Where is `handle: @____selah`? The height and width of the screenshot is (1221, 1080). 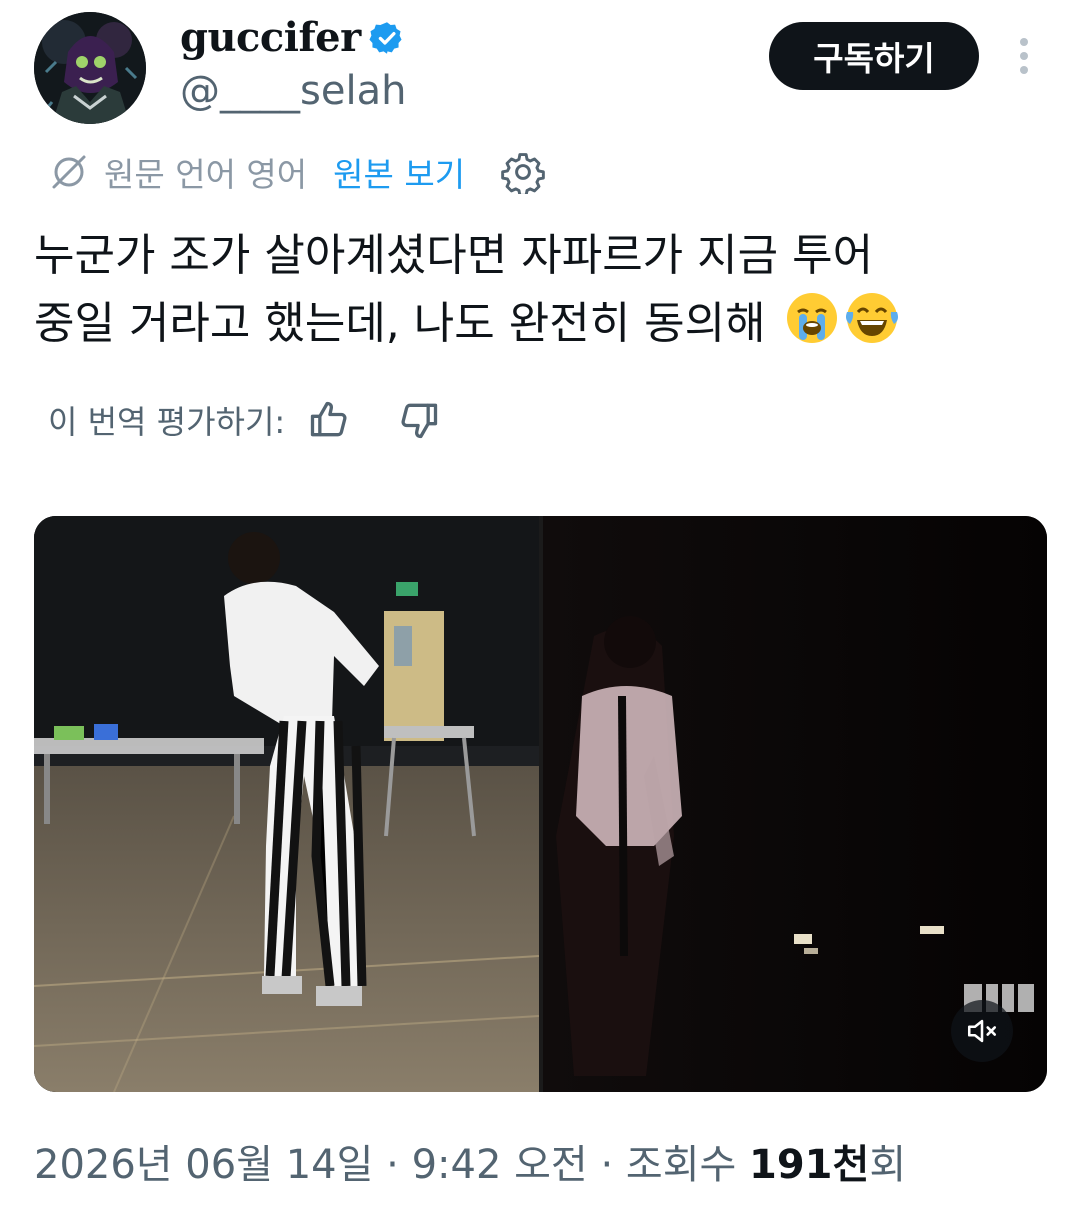 handle: @____selah is located at coordinates (293, 91).